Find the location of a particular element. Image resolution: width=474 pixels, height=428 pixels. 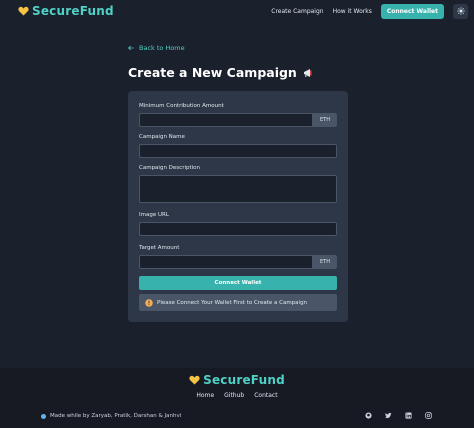

arrow-left-icon is located at coordinates (131, 48).